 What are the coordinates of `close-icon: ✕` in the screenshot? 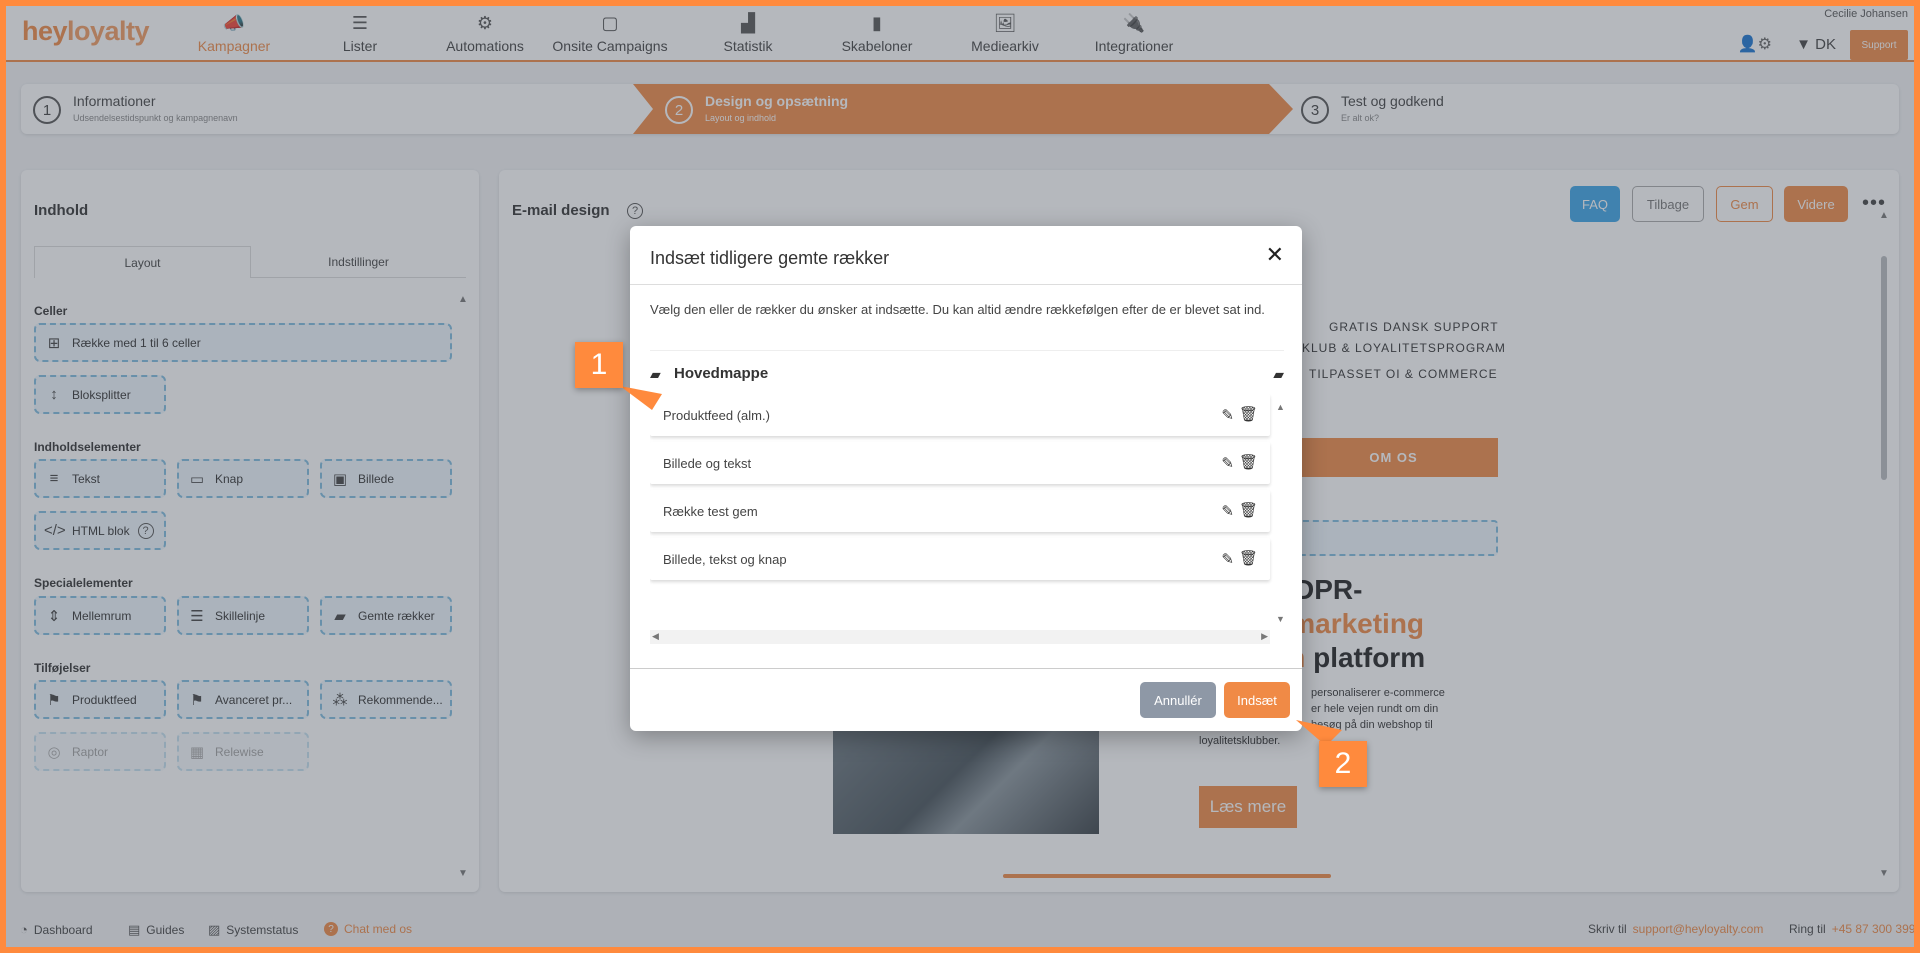 It's located at (1275, 255).